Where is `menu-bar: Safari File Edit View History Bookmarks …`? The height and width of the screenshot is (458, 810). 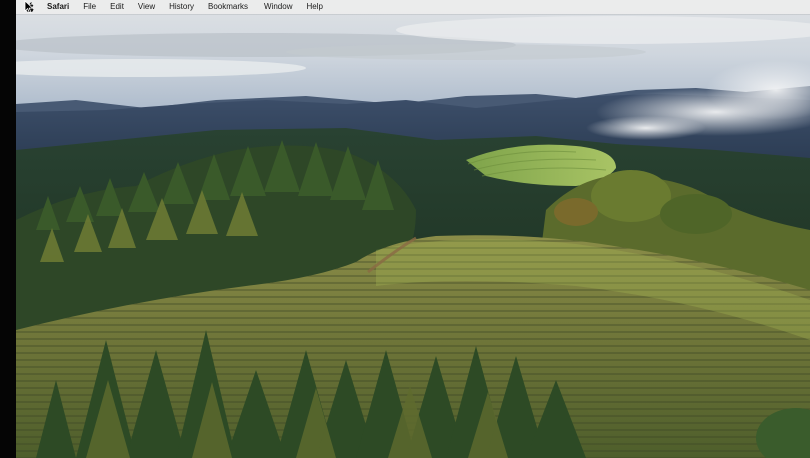 menu-bar: Safari File Edit View History Bookmarks … is located at coordinates (413, 7).